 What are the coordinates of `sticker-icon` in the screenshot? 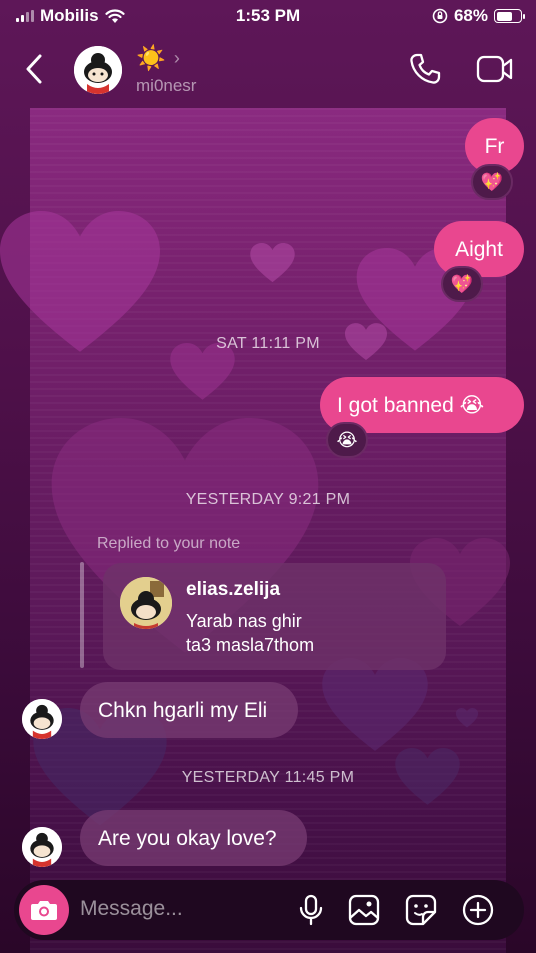 It's located at (421, 910).